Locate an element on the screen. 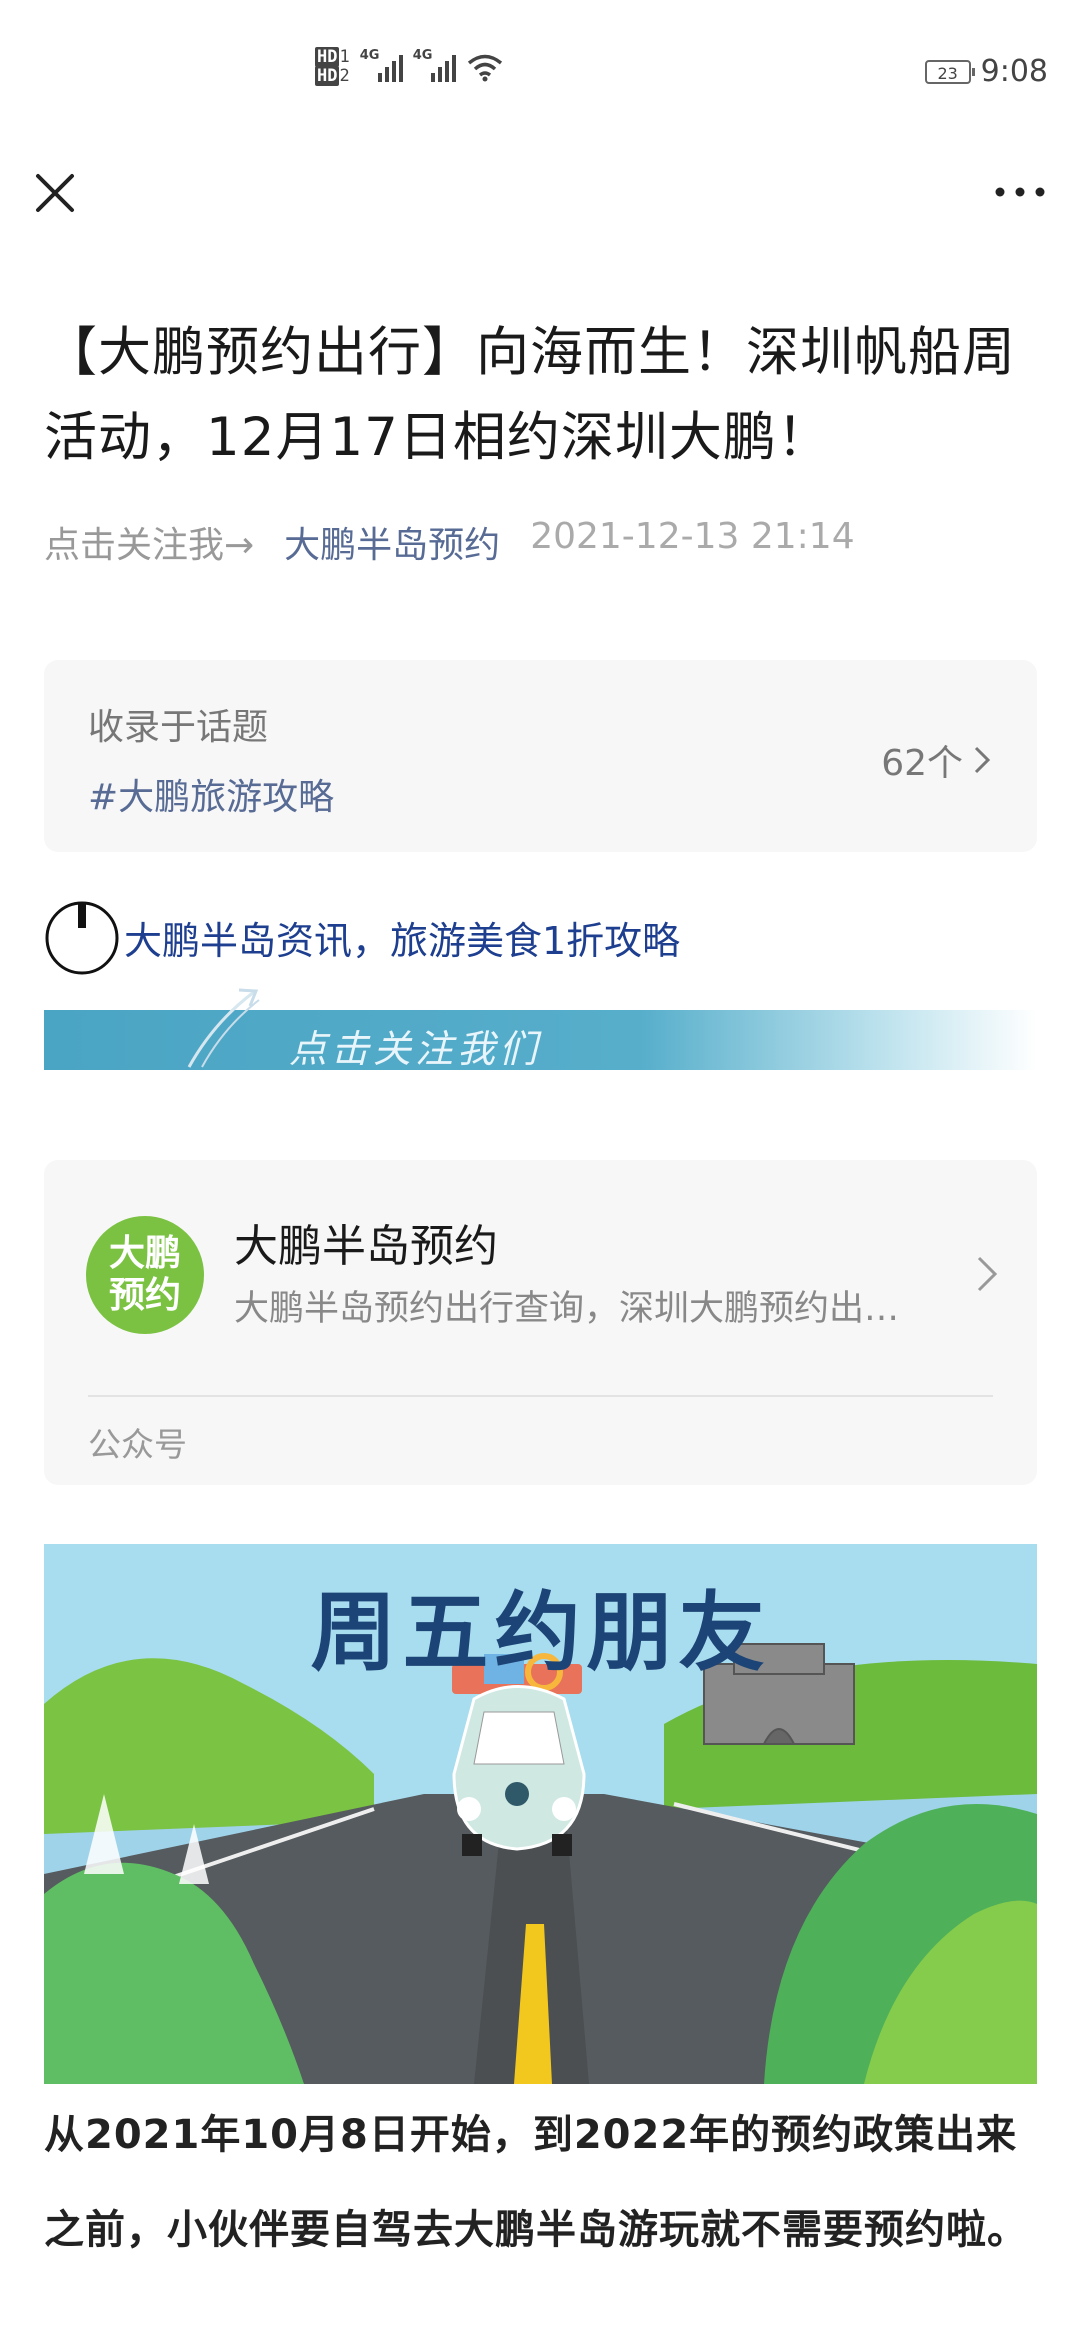 This screenshot has height=2340, width=1080. topic-tag: #大鹏旅游攻略 is located at coordinates (211, 794).